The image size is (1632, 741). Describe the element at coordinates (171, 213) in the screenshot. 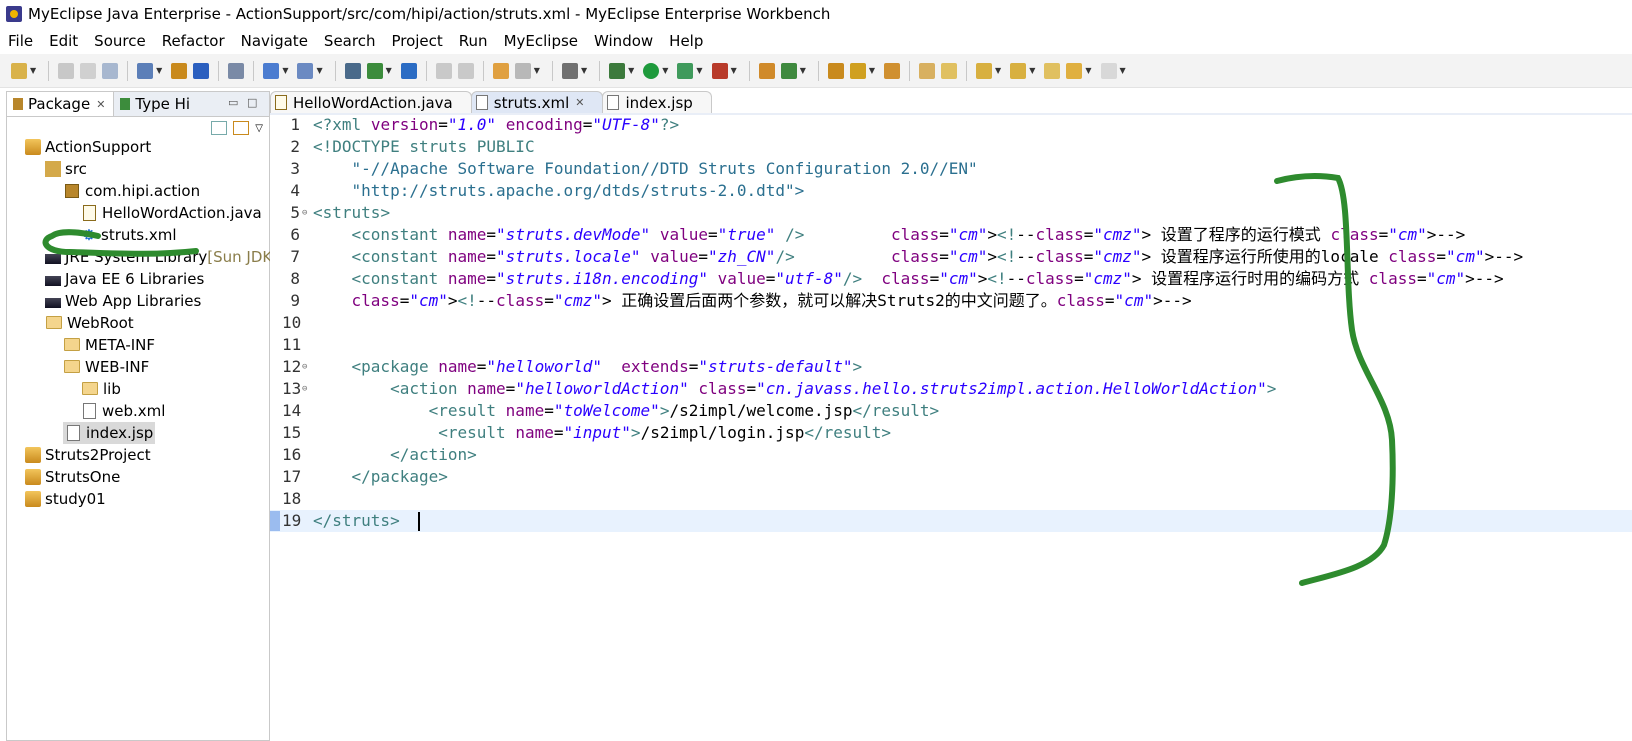

I see `tree-item-hellowordaction: HelloWordAction.java` at that location.